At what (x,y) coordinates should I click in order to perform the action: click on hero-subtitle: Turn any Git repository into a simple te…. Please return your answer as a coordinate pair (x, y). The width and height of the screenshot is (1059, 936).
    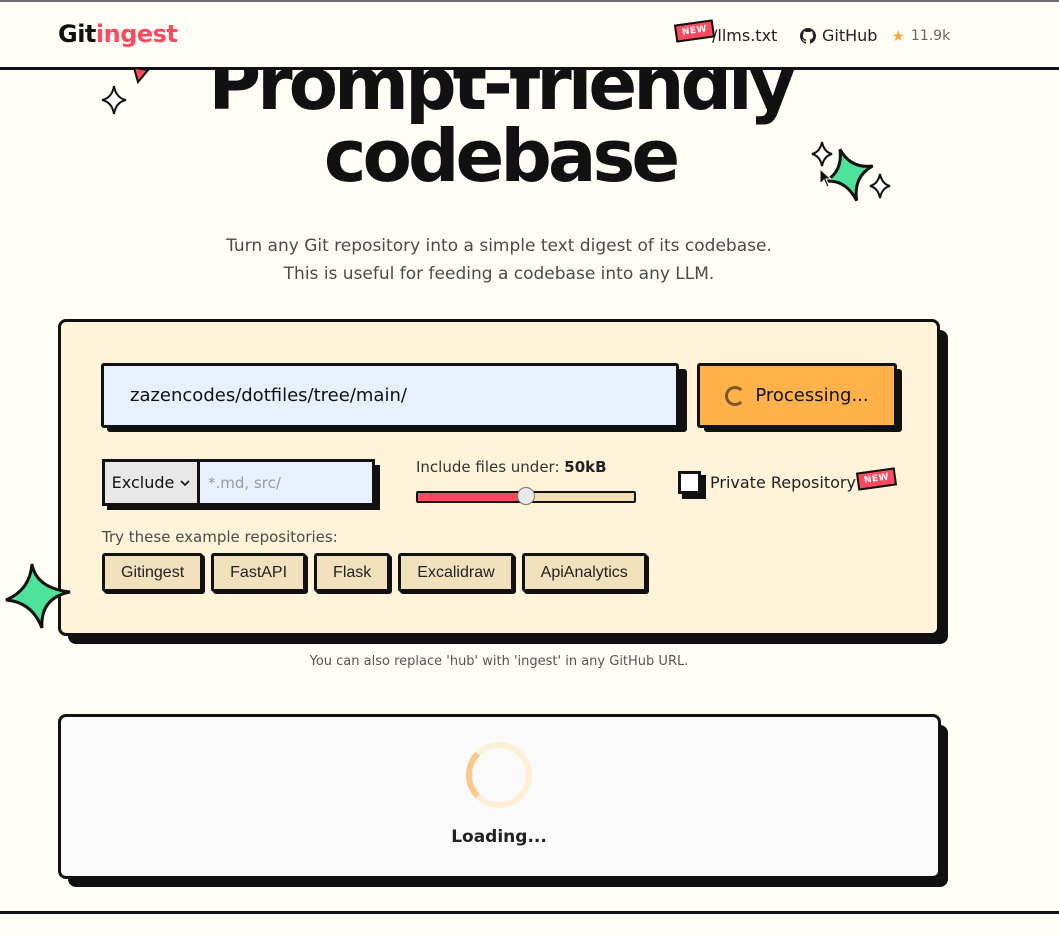
    Looking at the image, I should click on (499, 260).